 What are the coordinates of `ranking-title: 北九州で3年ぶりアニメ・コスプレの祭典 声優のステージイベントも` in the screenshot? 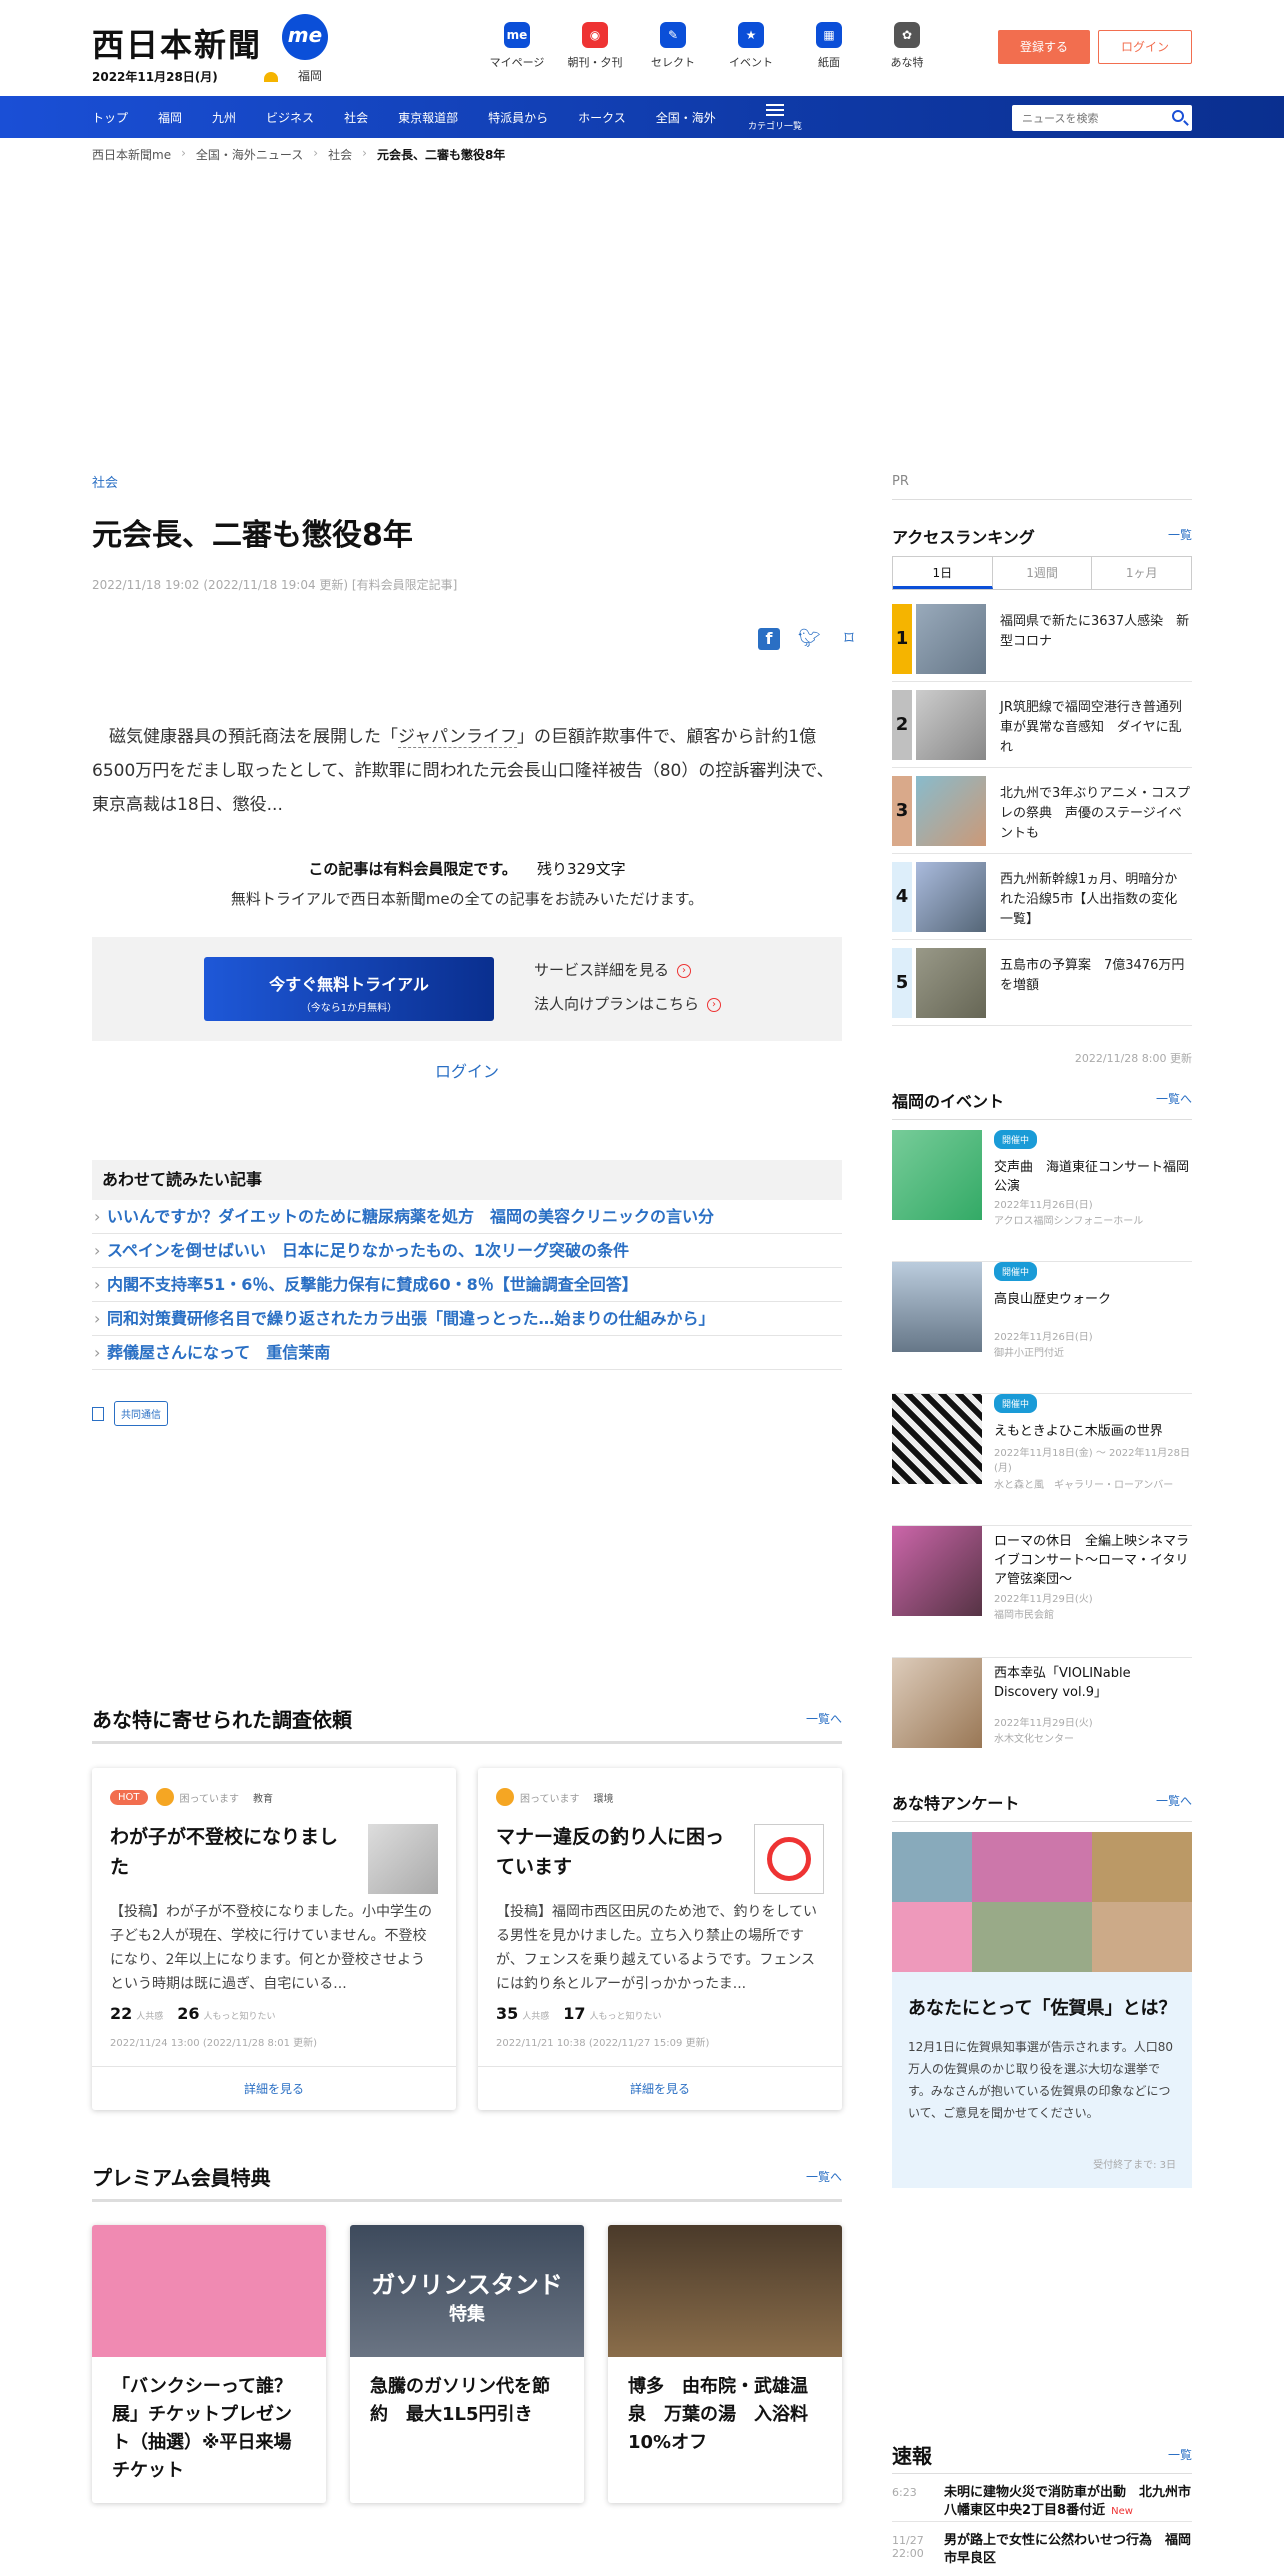 It's located at (1095, 813).